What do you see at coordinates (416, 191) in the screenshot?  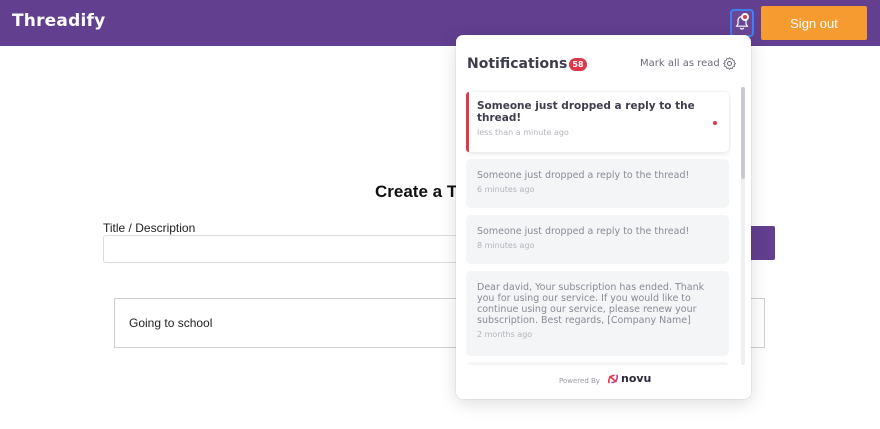 I see `page-title: Create a T` at bounding box center [416, 191].